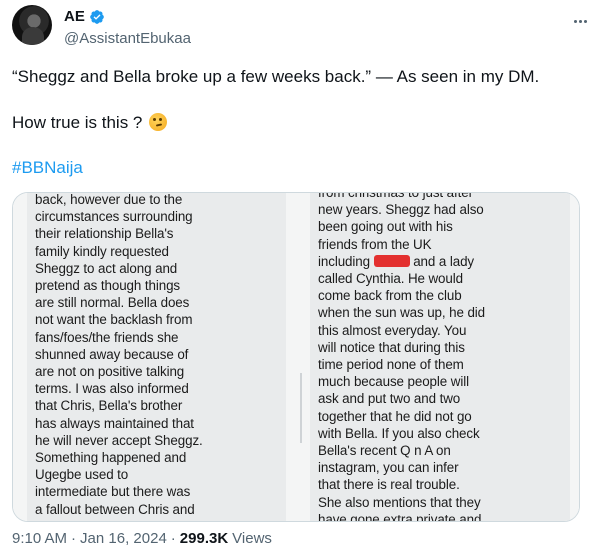  Describe the element at coordinates (109, 200) in the screenshot. I see `screenshot-text-line: back, however due to the` at that location.